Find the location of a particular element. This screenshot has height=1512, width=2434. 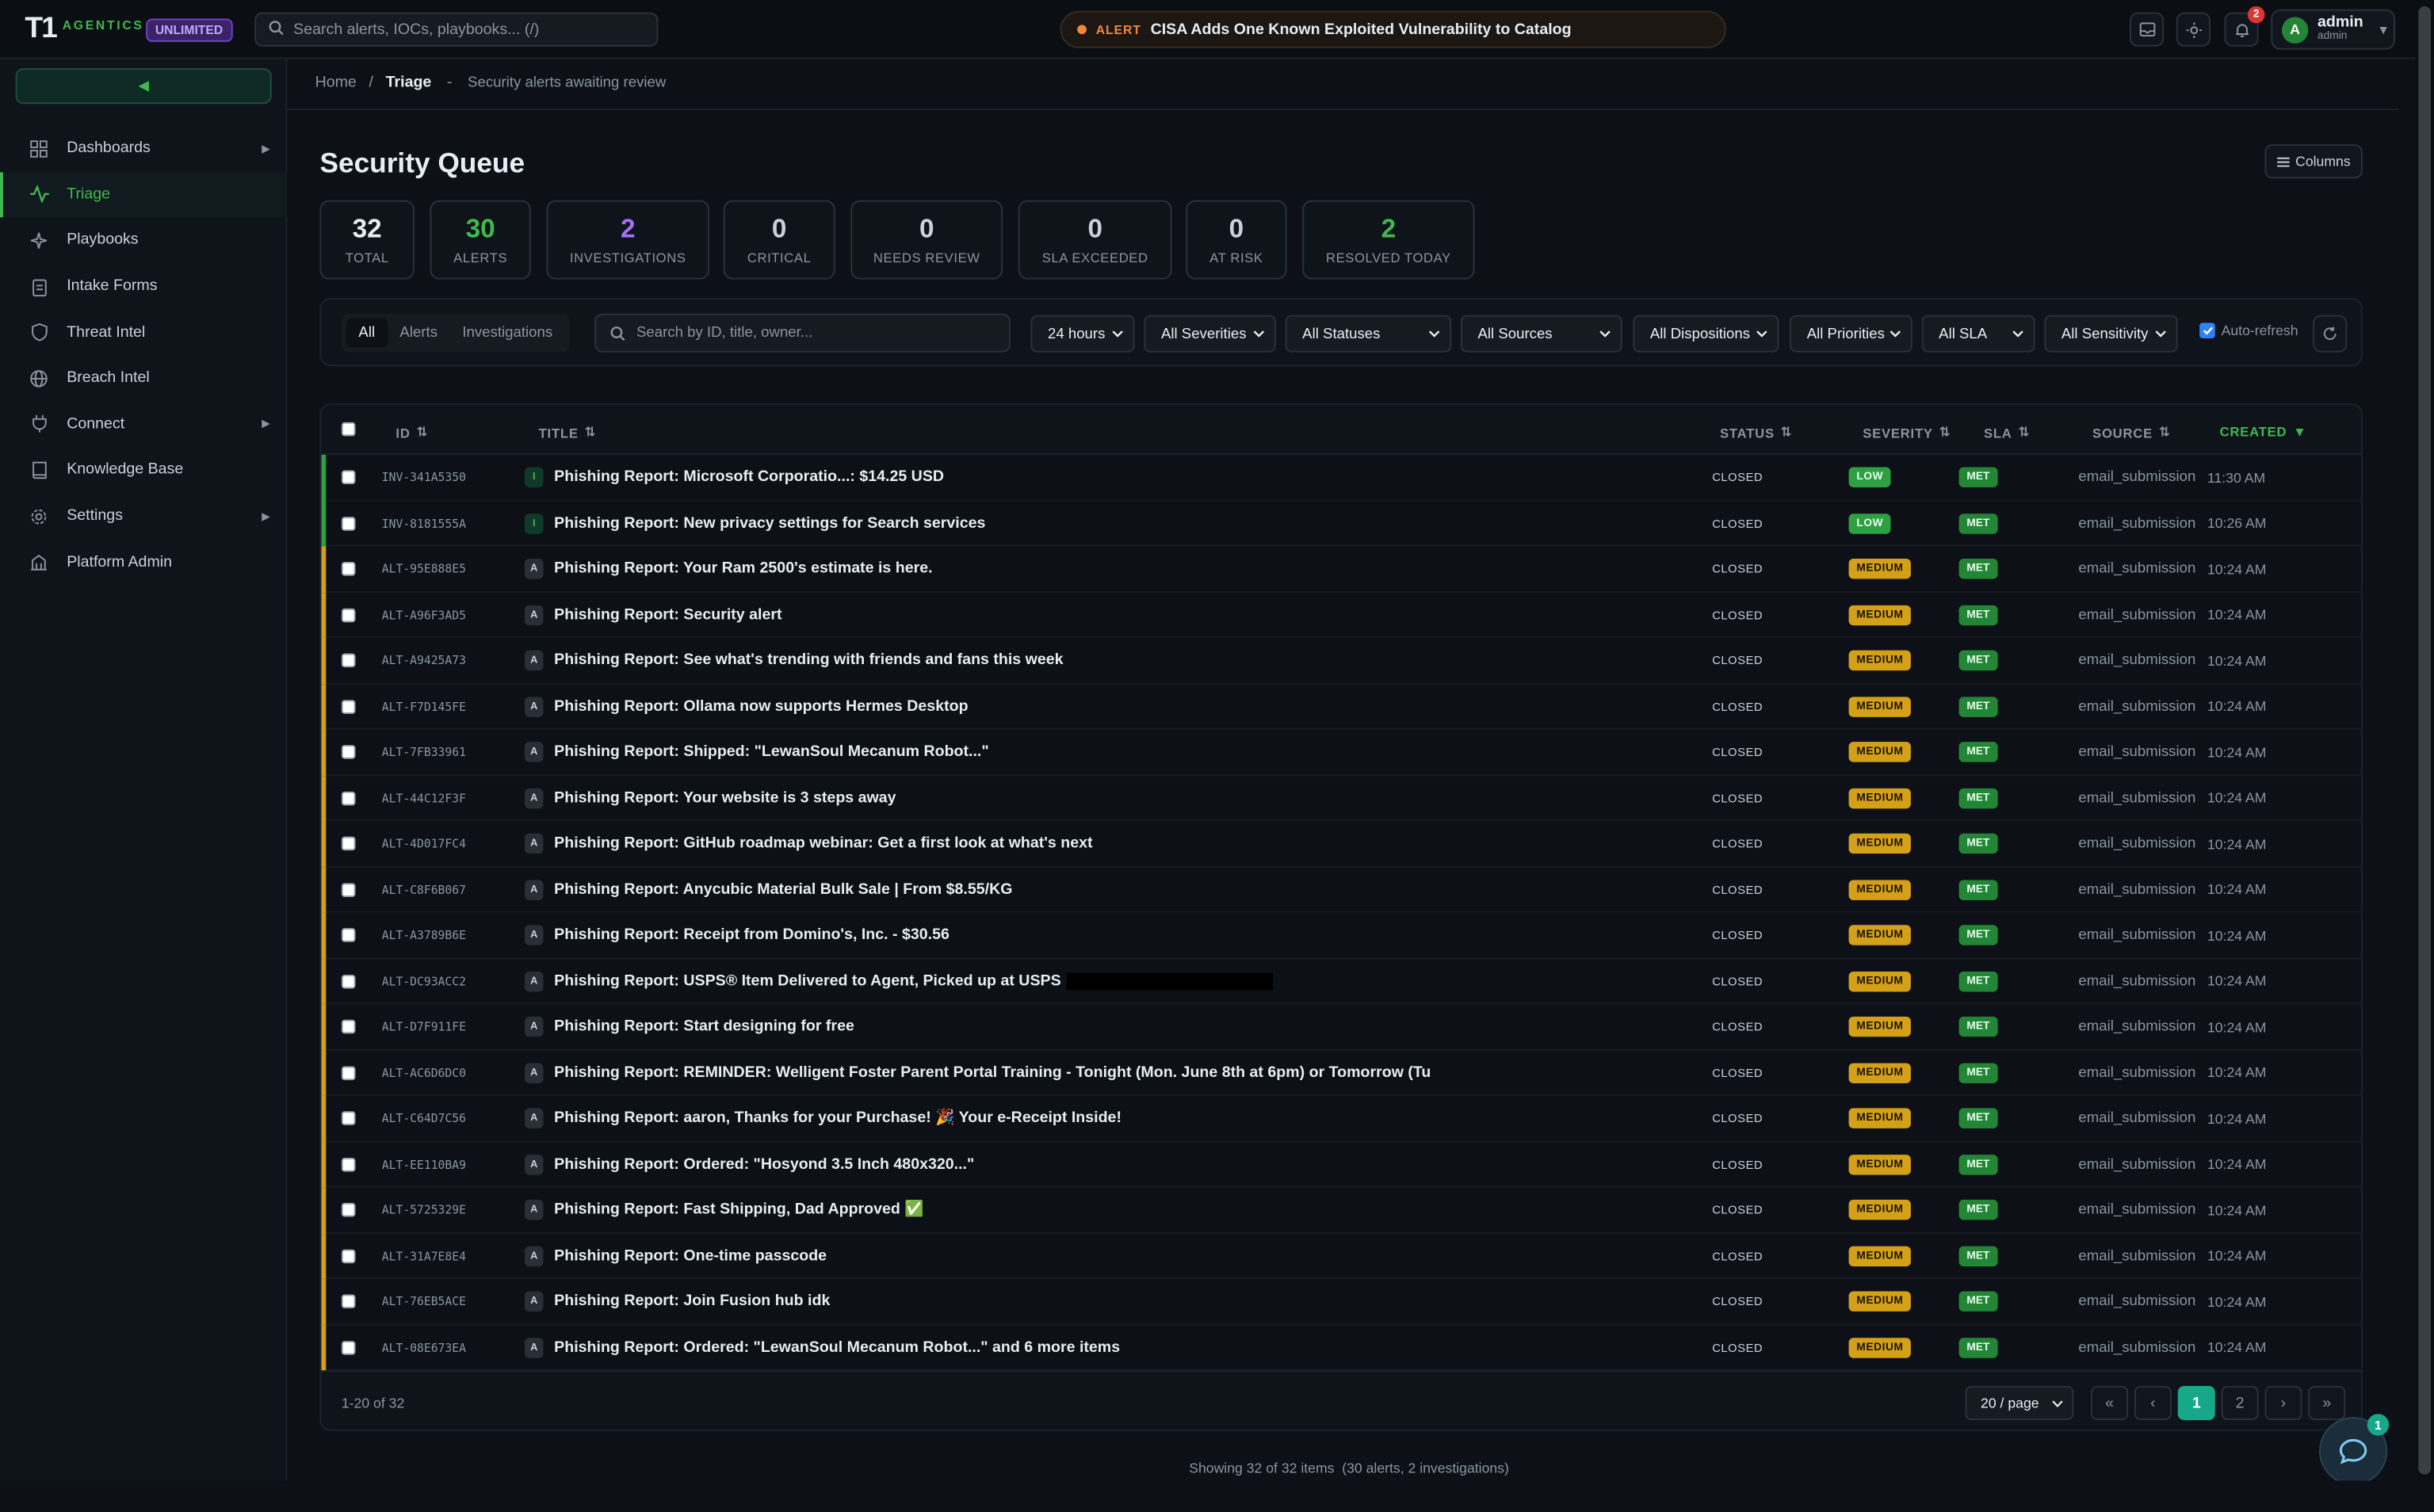

header-id: ID ⇅ is located at coordinates (411, 432).